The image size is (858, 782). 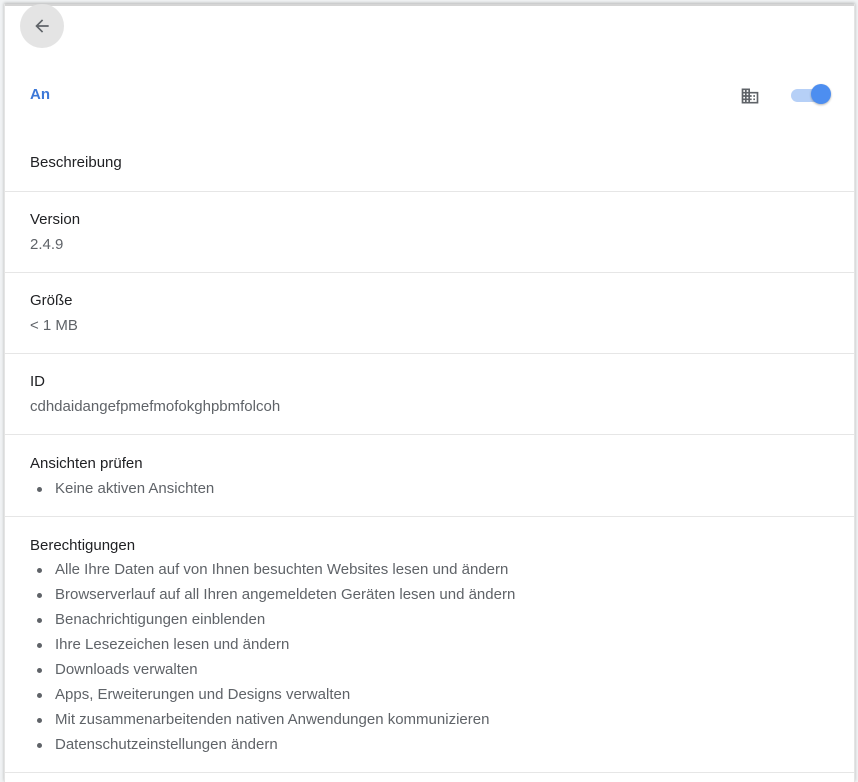 What do you see at coordinates (76, 162) in the screenshot?
I see `description-label: Beschreibung` at bounding box center [76, 162].